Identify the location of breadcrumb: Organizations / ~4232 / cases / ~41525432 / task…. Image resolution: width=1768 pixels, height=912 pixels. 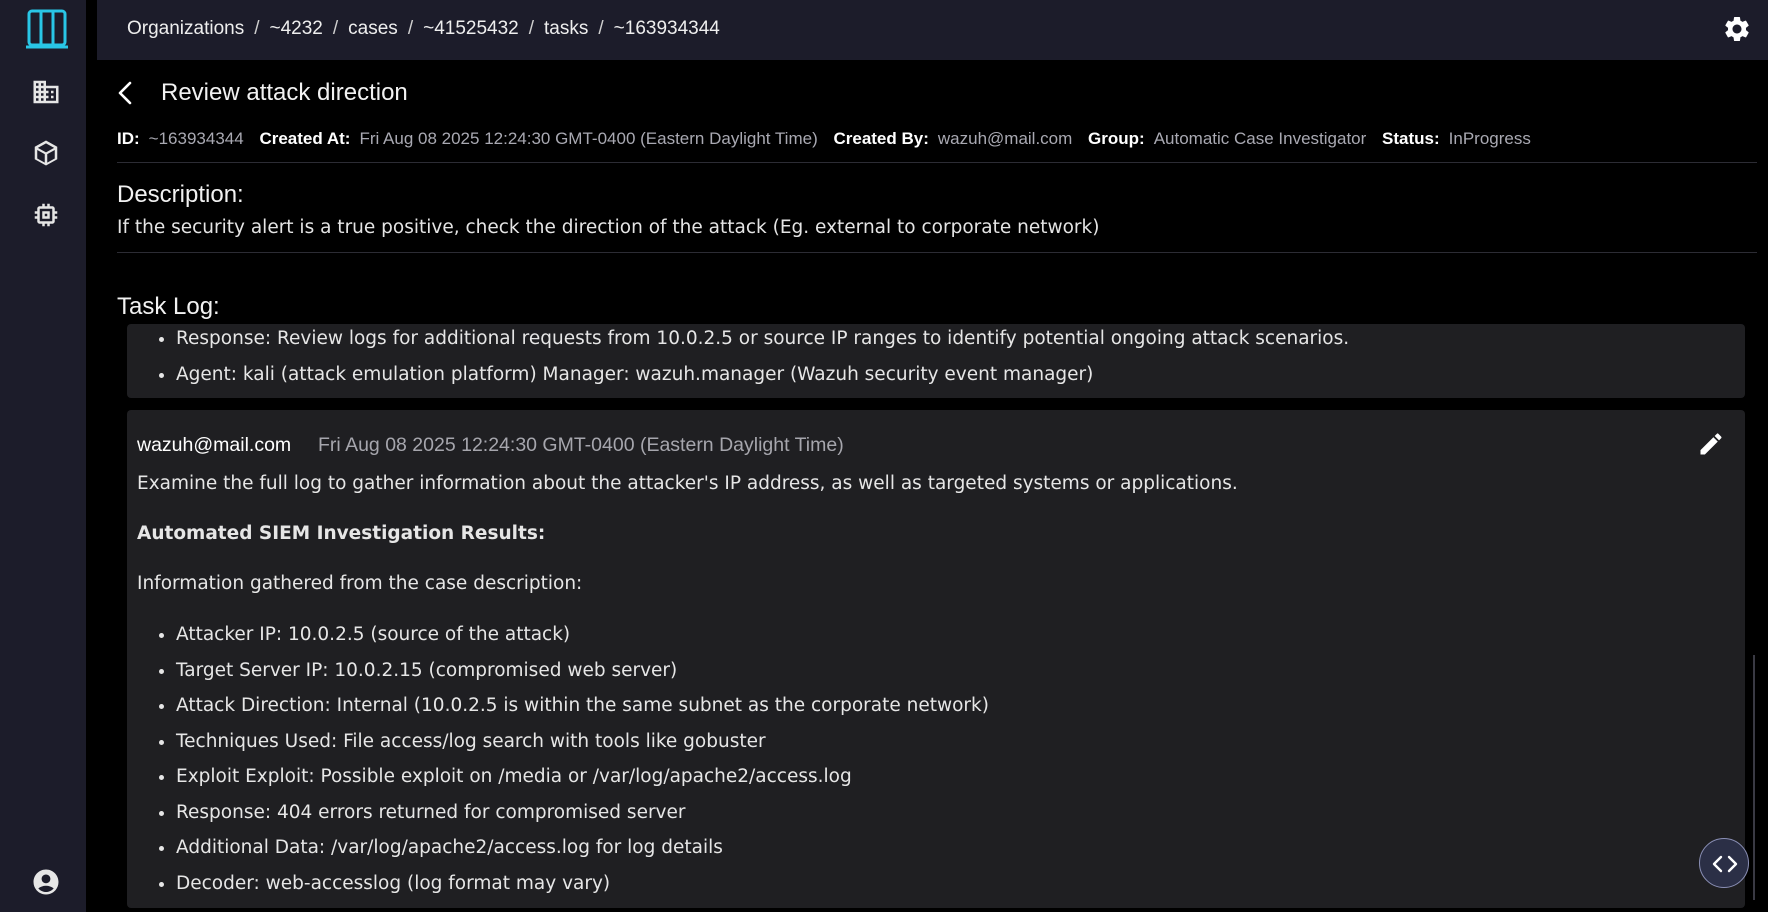
(423, 29).